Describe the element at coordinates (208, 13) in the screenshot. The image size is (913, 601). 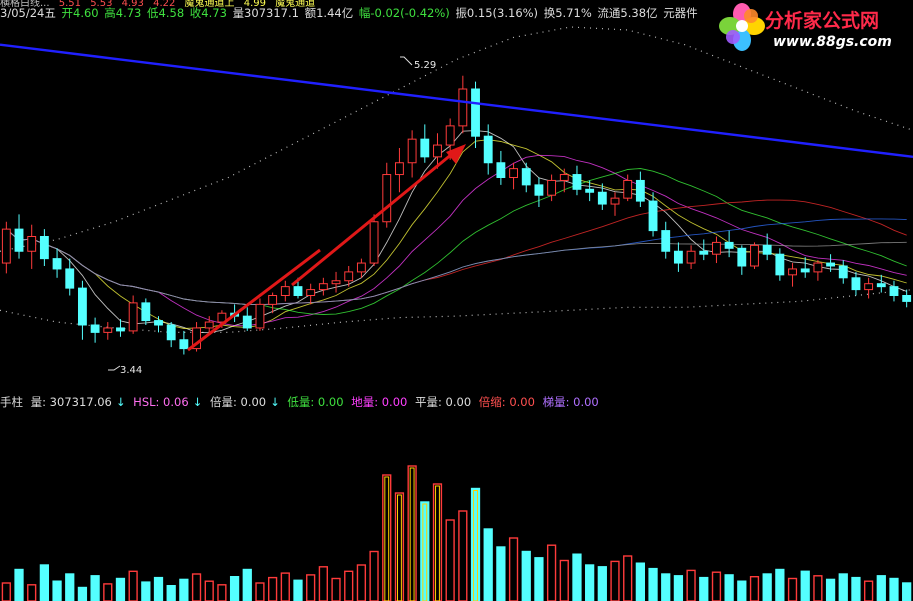
I see `quote-close: 收4.73` at that location.